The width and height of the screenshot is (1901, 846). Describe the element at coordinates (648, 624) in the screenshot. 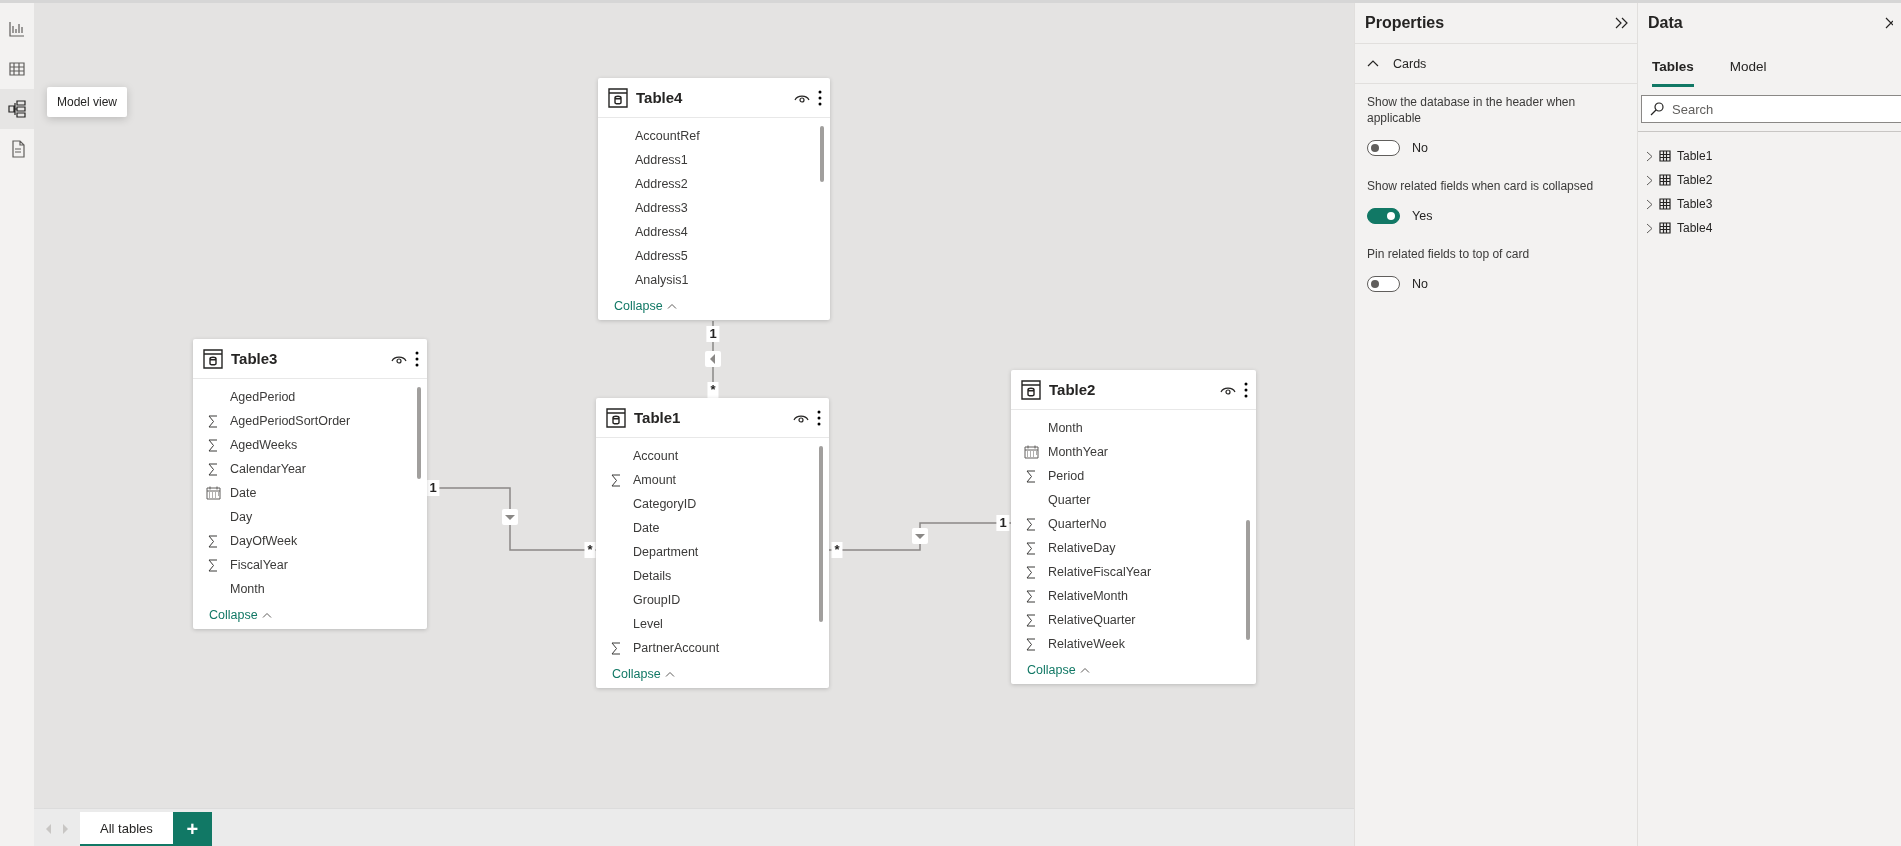

I see `field-name: Level` at that location.